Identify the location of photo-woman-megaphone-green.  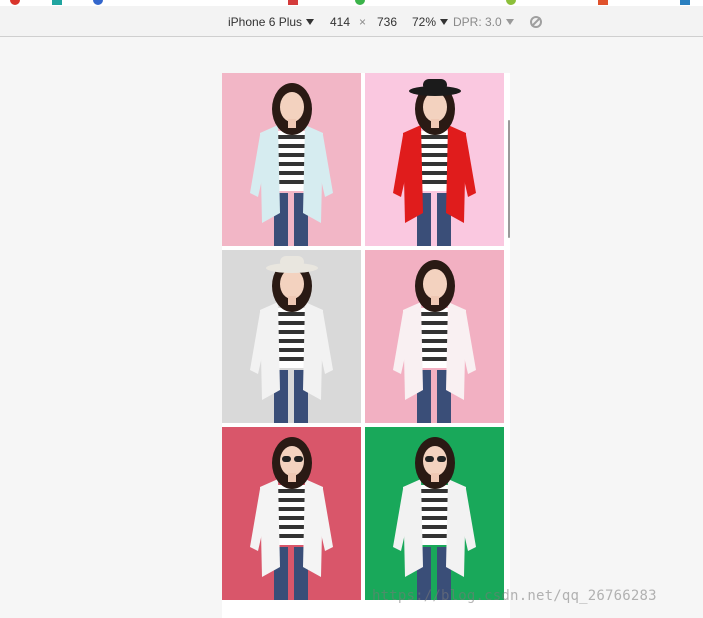
(434, 513).